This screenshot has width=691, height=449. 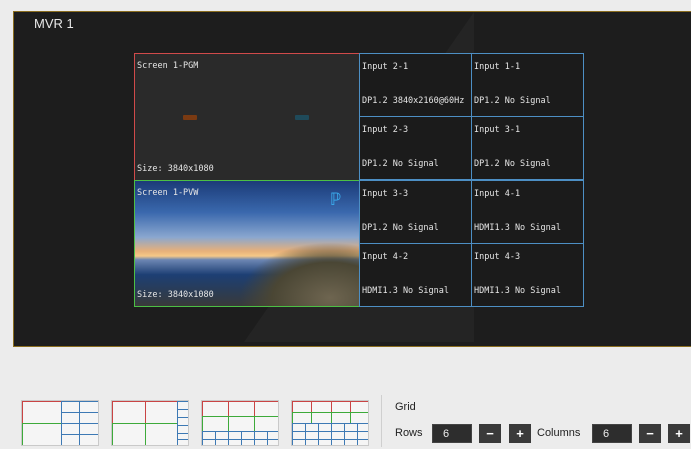 What do you see at coordinates (385, 257) in the screenshot?
I see `input-name: Input 4-2` at bounding box center [385, 257].